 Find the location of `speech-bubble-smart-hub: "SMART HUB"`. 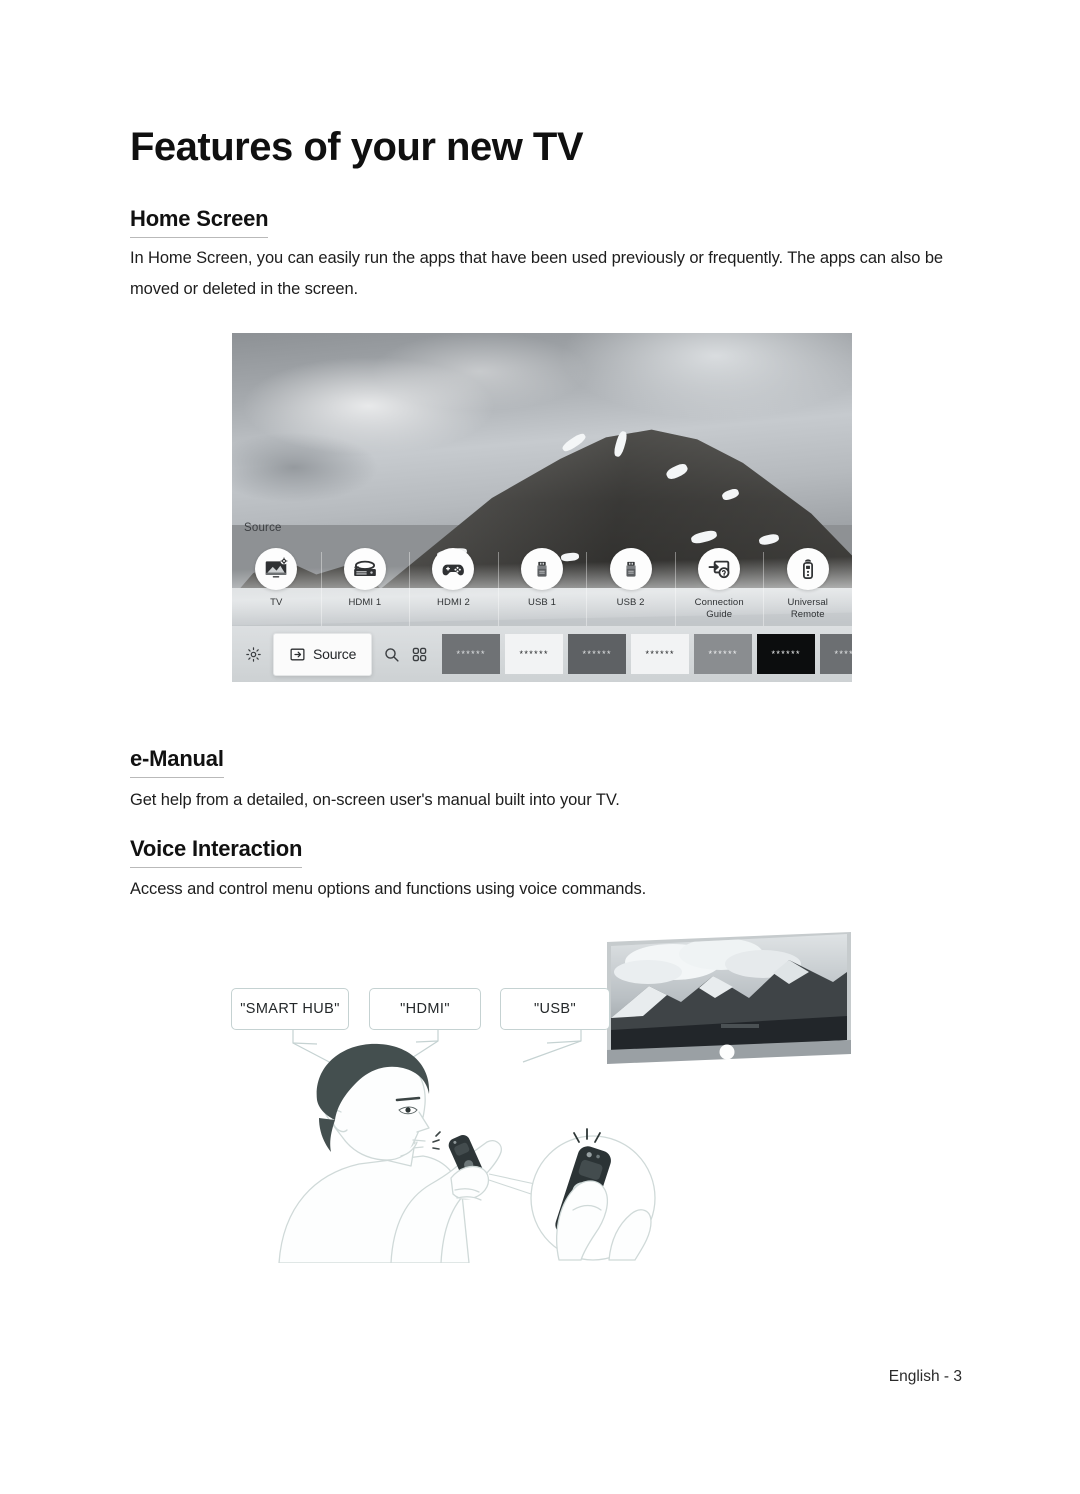

speech-bubble-smart-hub: "SMART HUB" is located at coordinates (290, 1009).